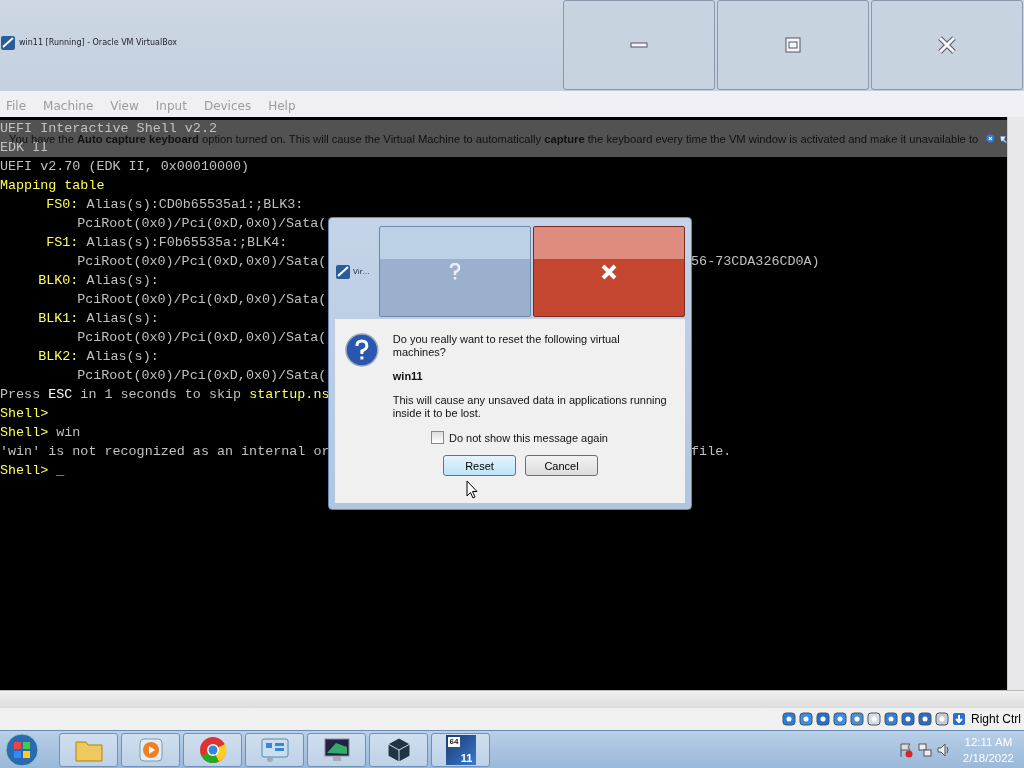  I want to click on window-title: win11 [Running] - Oracle VM VirtualBox, so click(98, 42).